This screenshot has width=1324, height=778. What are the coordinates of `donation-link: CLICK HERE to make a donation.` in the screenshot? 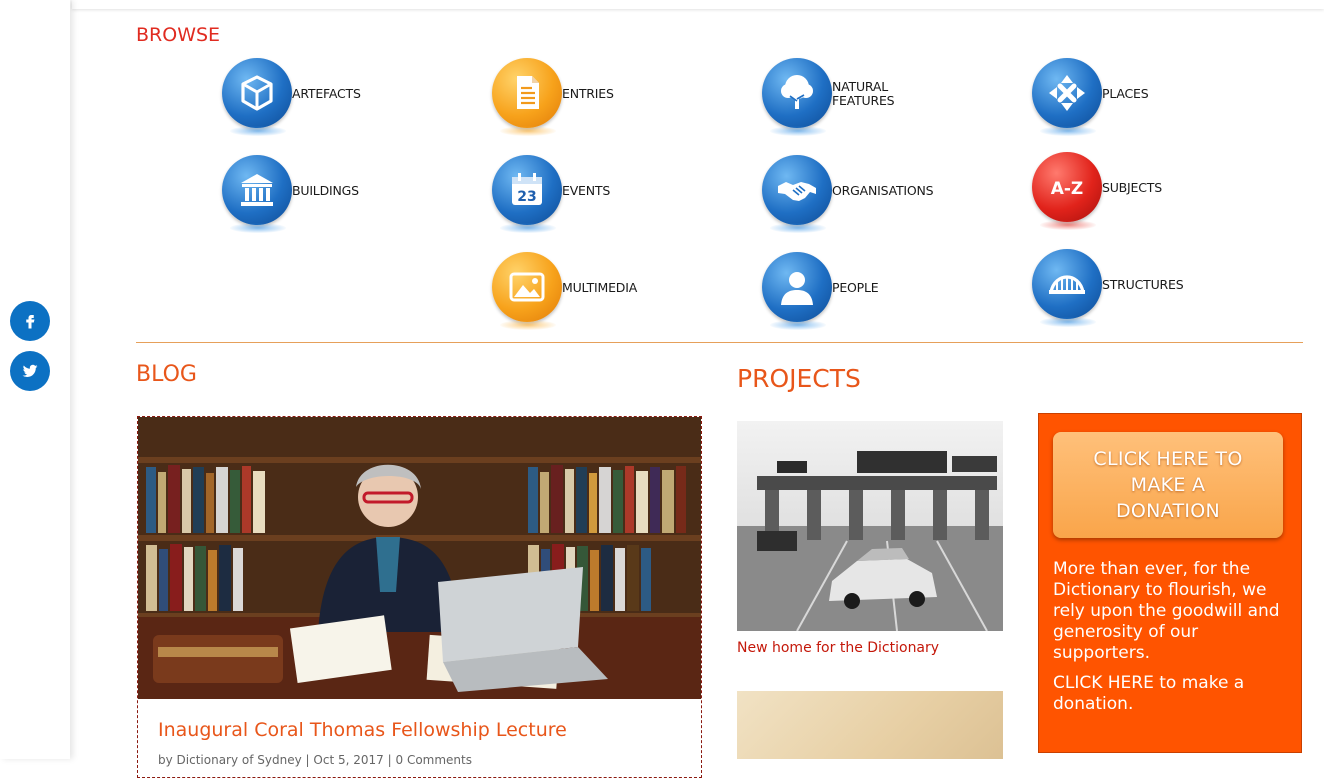 It's located at (1170, 694).